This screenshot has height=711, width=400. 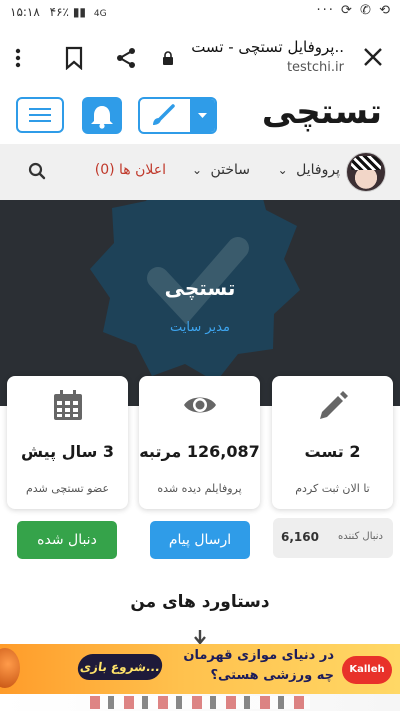 I want to click on more-vertical-icon, so click(x=18, y=58).